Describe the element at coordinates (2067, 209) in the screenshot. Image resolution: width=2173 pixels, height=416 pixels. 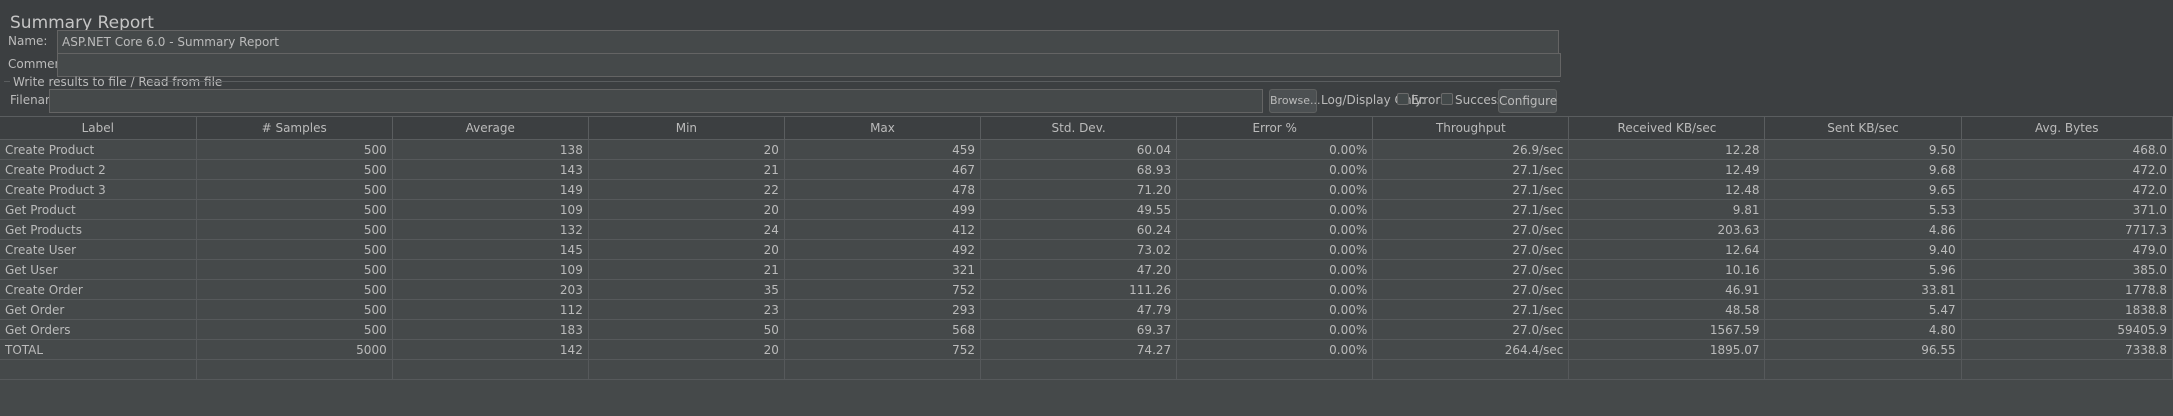
I see `table-cell: 371.0` at that location.